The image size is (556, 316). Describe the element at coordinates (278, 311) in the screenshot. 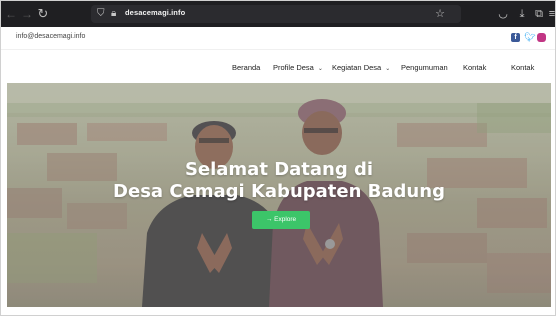

I see `page-bottom-strip` at that location.